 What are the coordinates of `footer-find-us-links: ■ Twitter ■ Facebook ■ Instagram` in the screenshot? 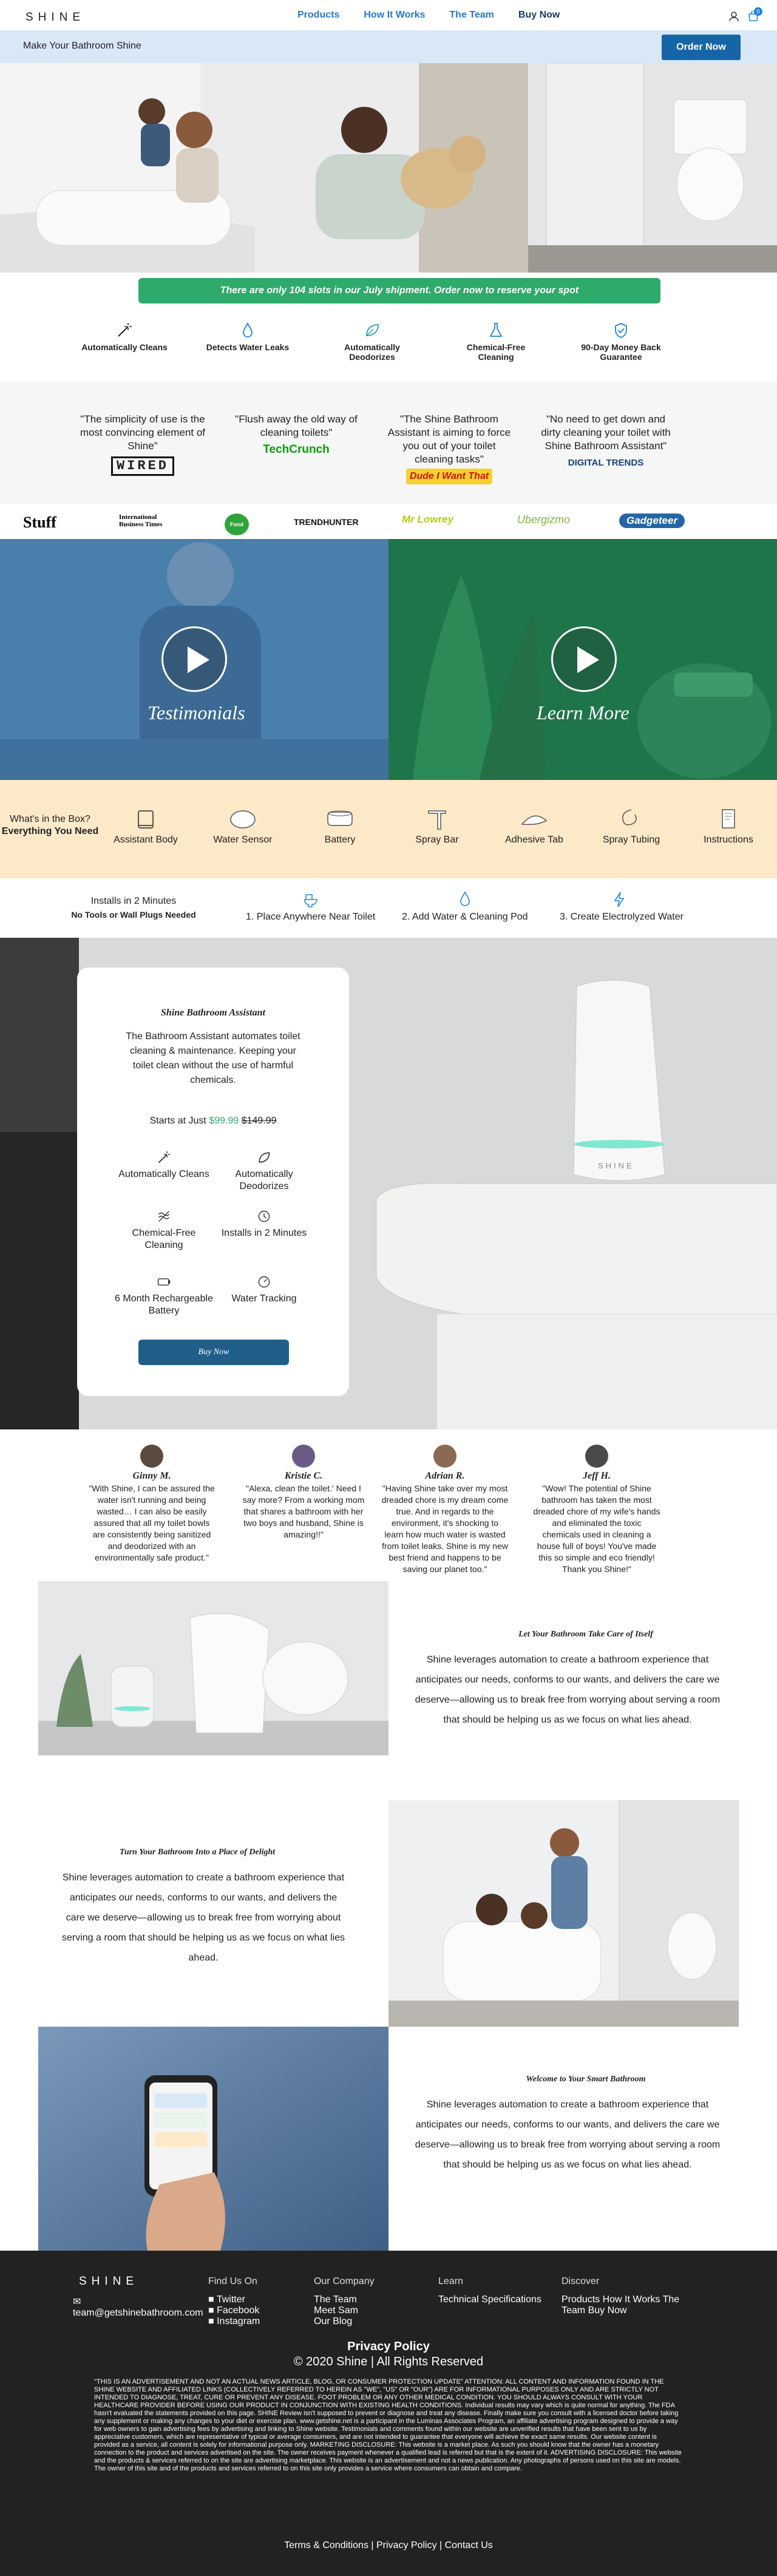 It's located at (234, 2310).